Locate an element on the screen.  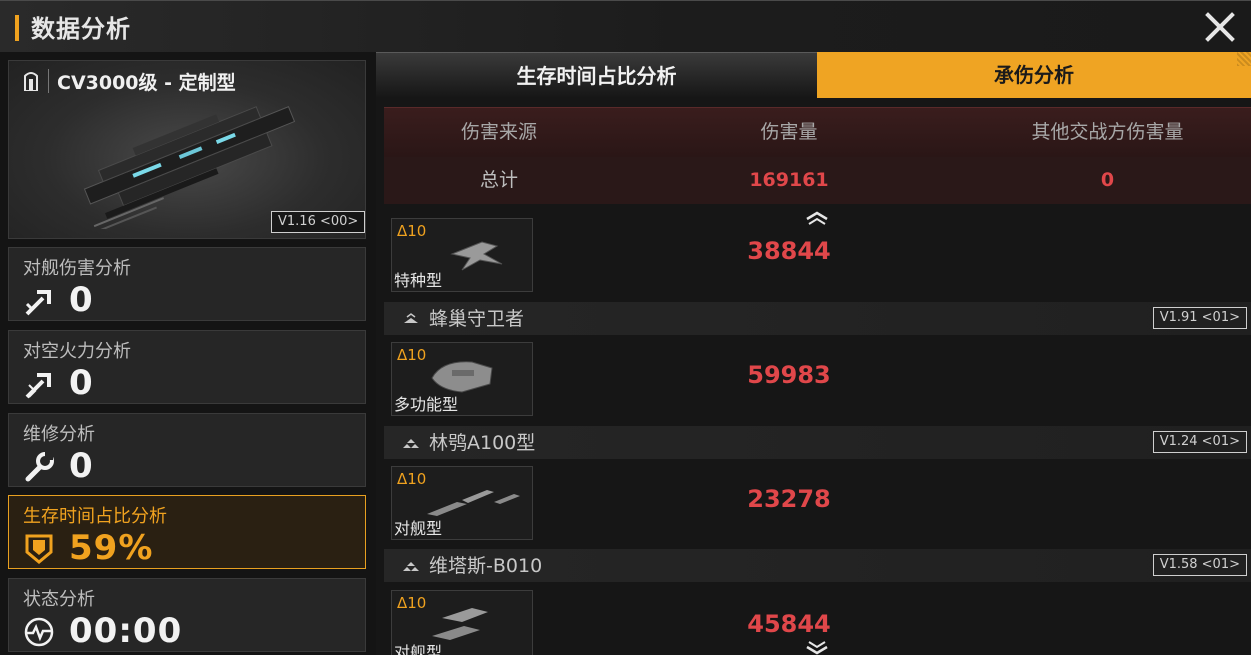
group-name: 蜂巢守卫者 is located at coordinates (477, 319).